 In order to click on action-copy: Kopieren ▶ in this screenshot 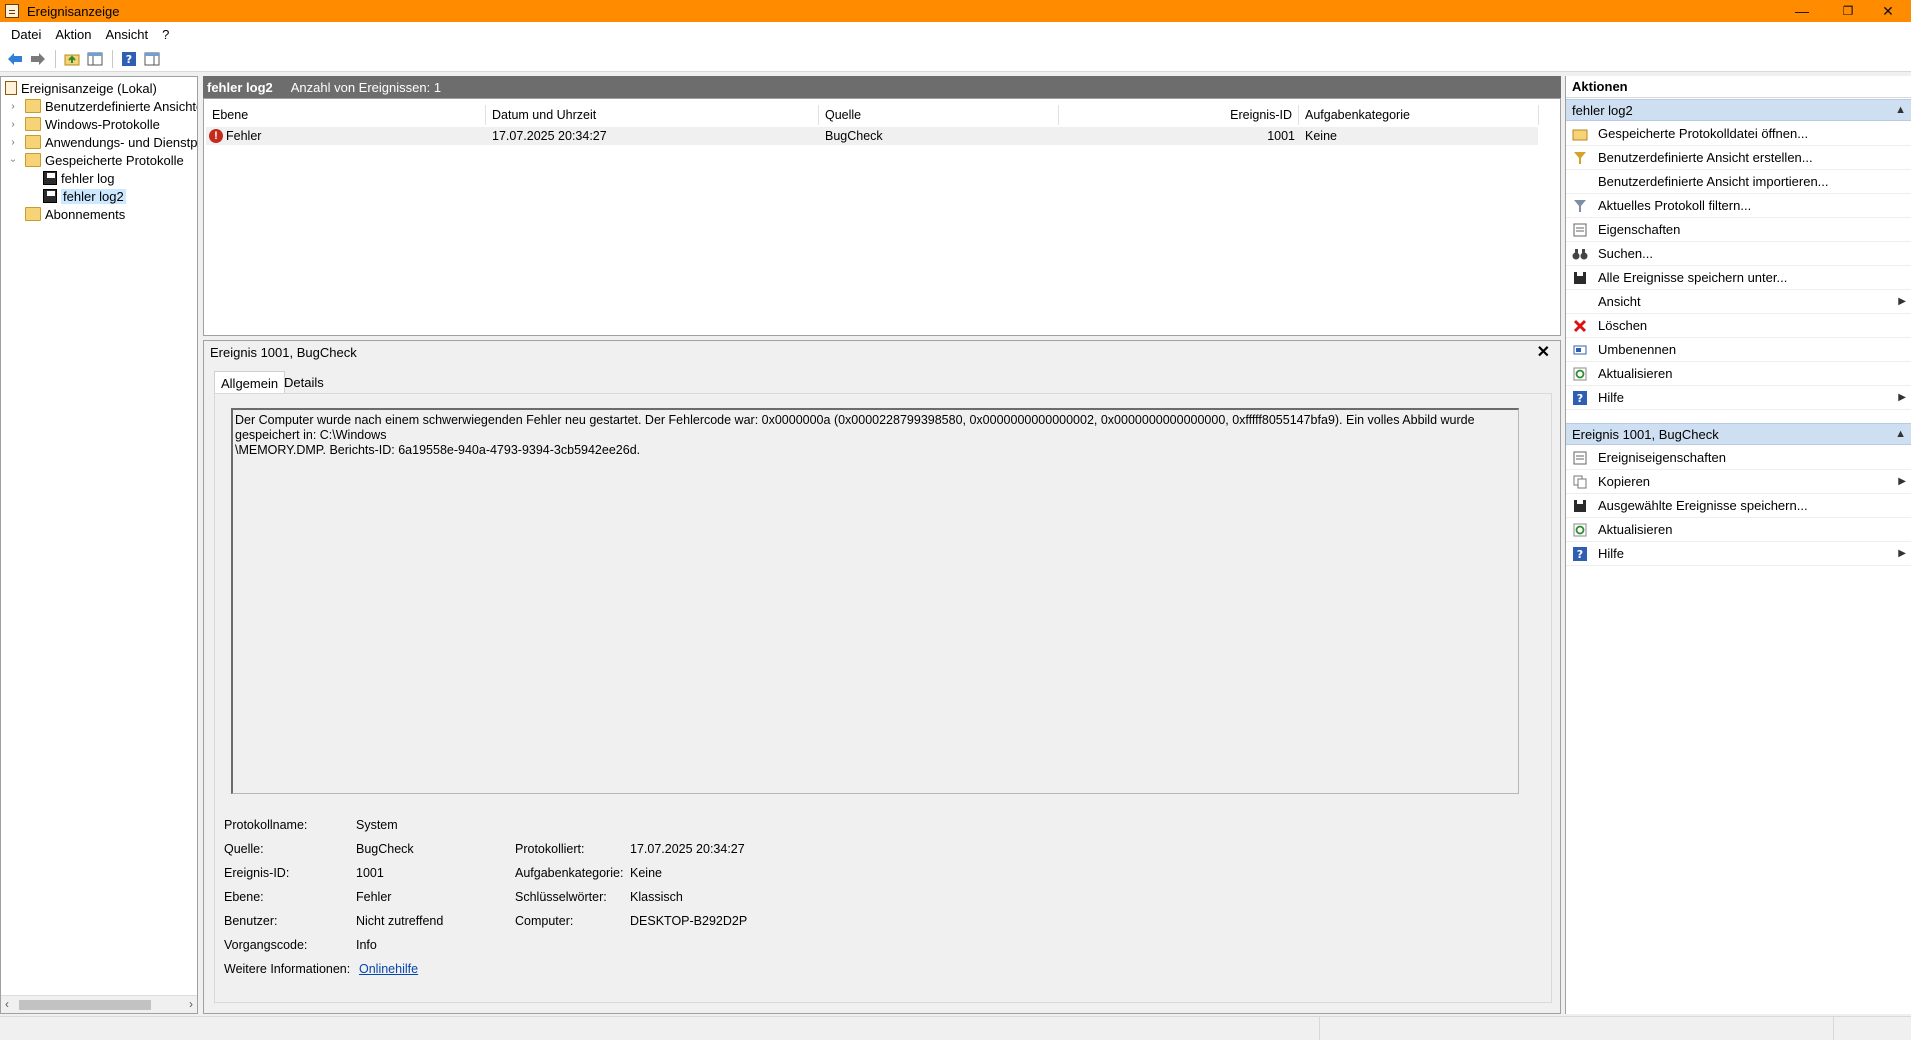, I will do `click(1738, 482)`.